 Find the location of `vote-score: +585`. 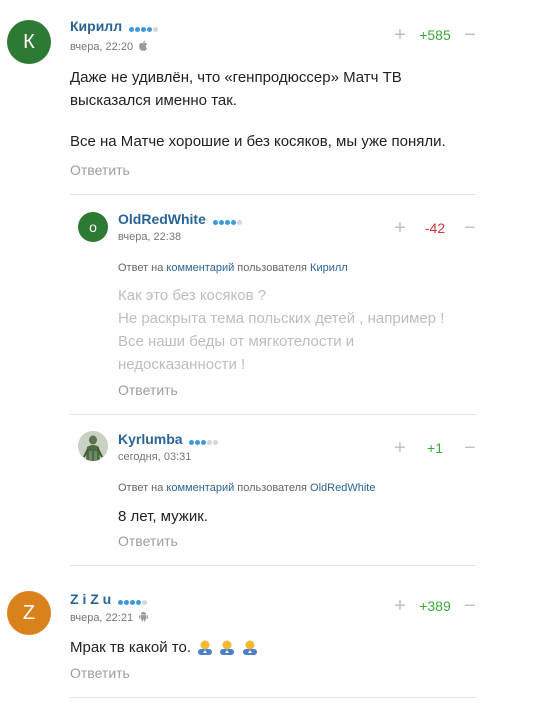

vote-score: +585 is located at coordinates (435, 35).